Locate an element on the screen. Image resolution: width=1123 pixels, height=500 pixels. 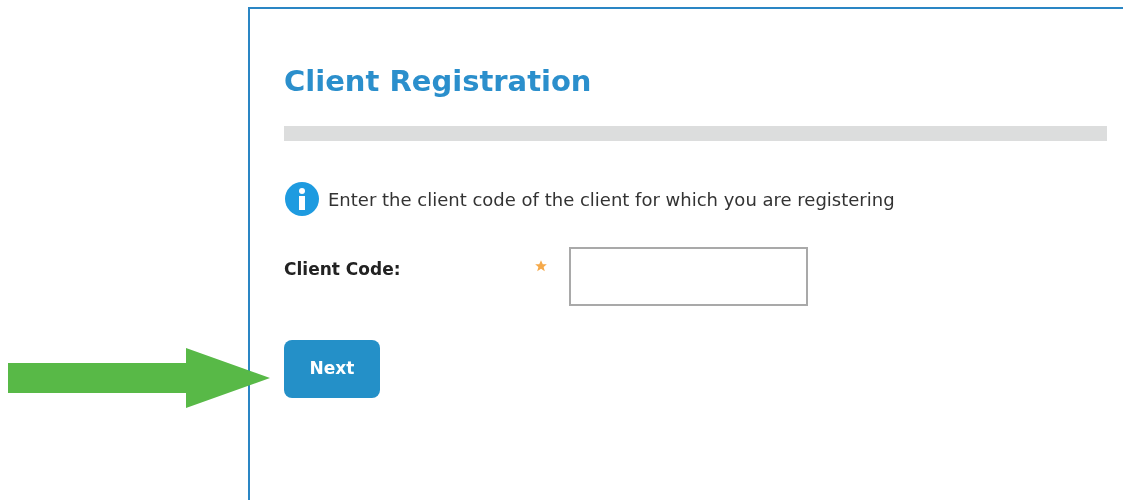
info-text: Enter the client code of the client for which you are registering is located at coordinates (611, 199).